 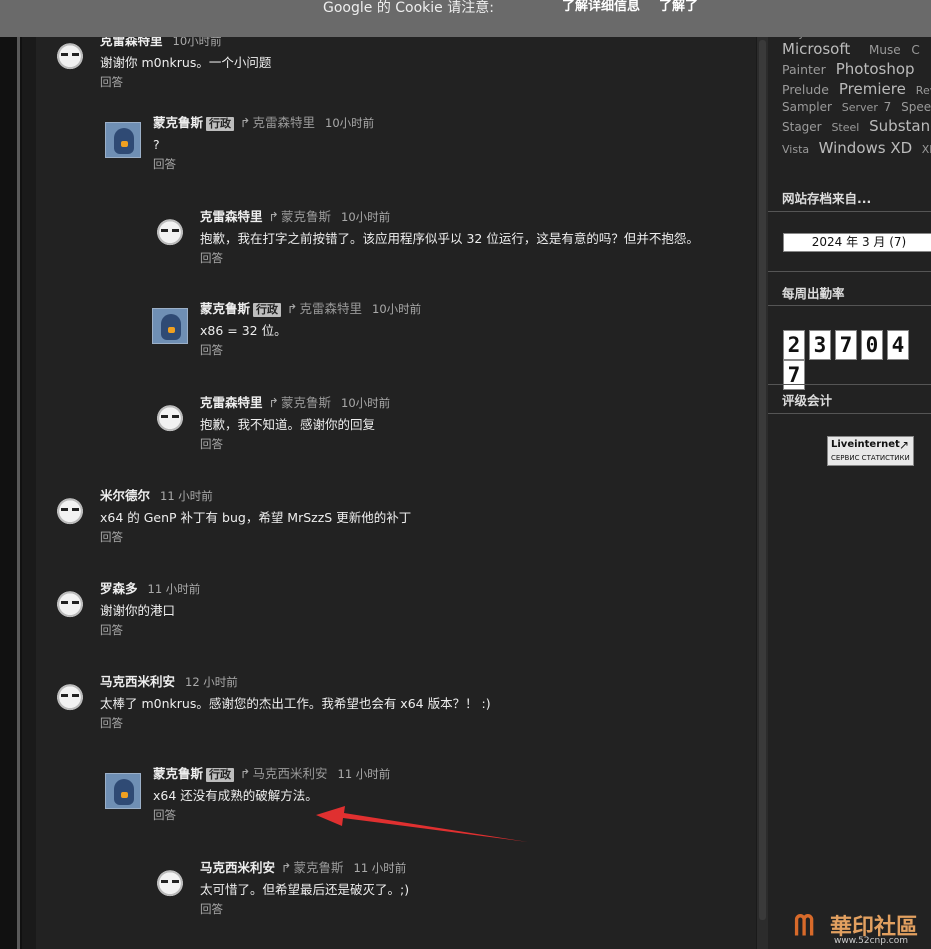 What do you see at coordinates (211, 682) in the screenshot?
I see `comment-time: 12 小时前` at bounding box center [211, 682].